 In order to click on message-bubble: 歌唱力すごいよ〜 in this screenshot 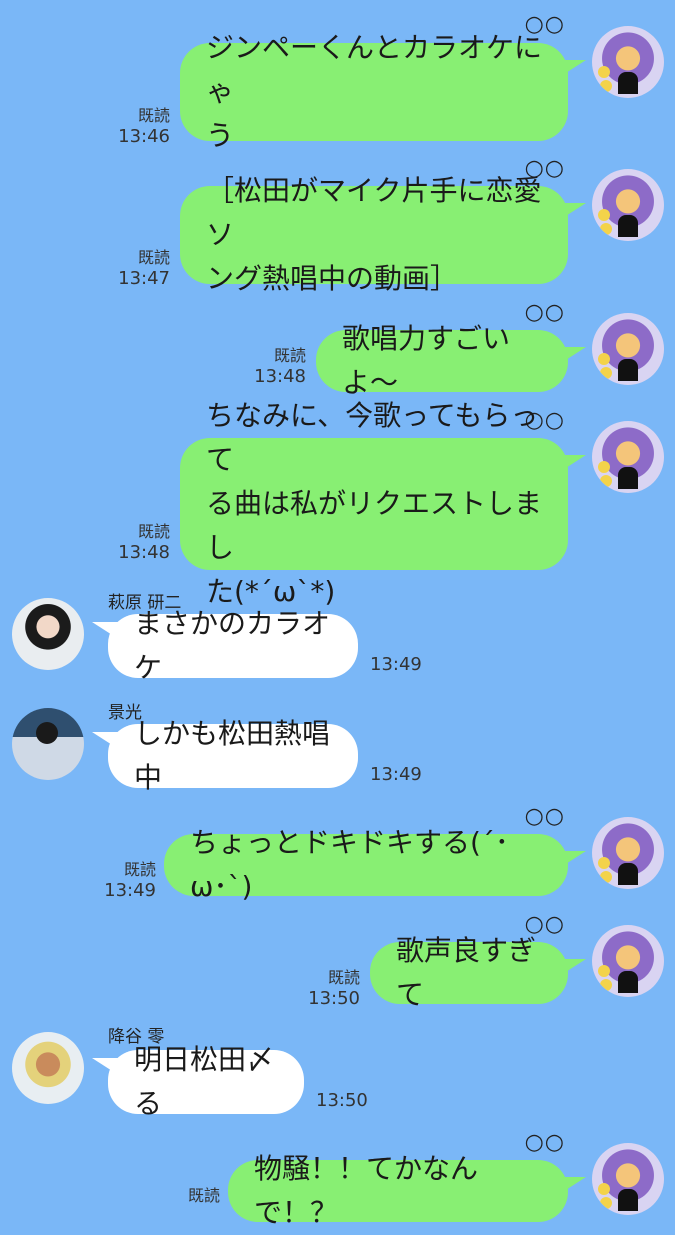, I will do `click(442, 360)`.